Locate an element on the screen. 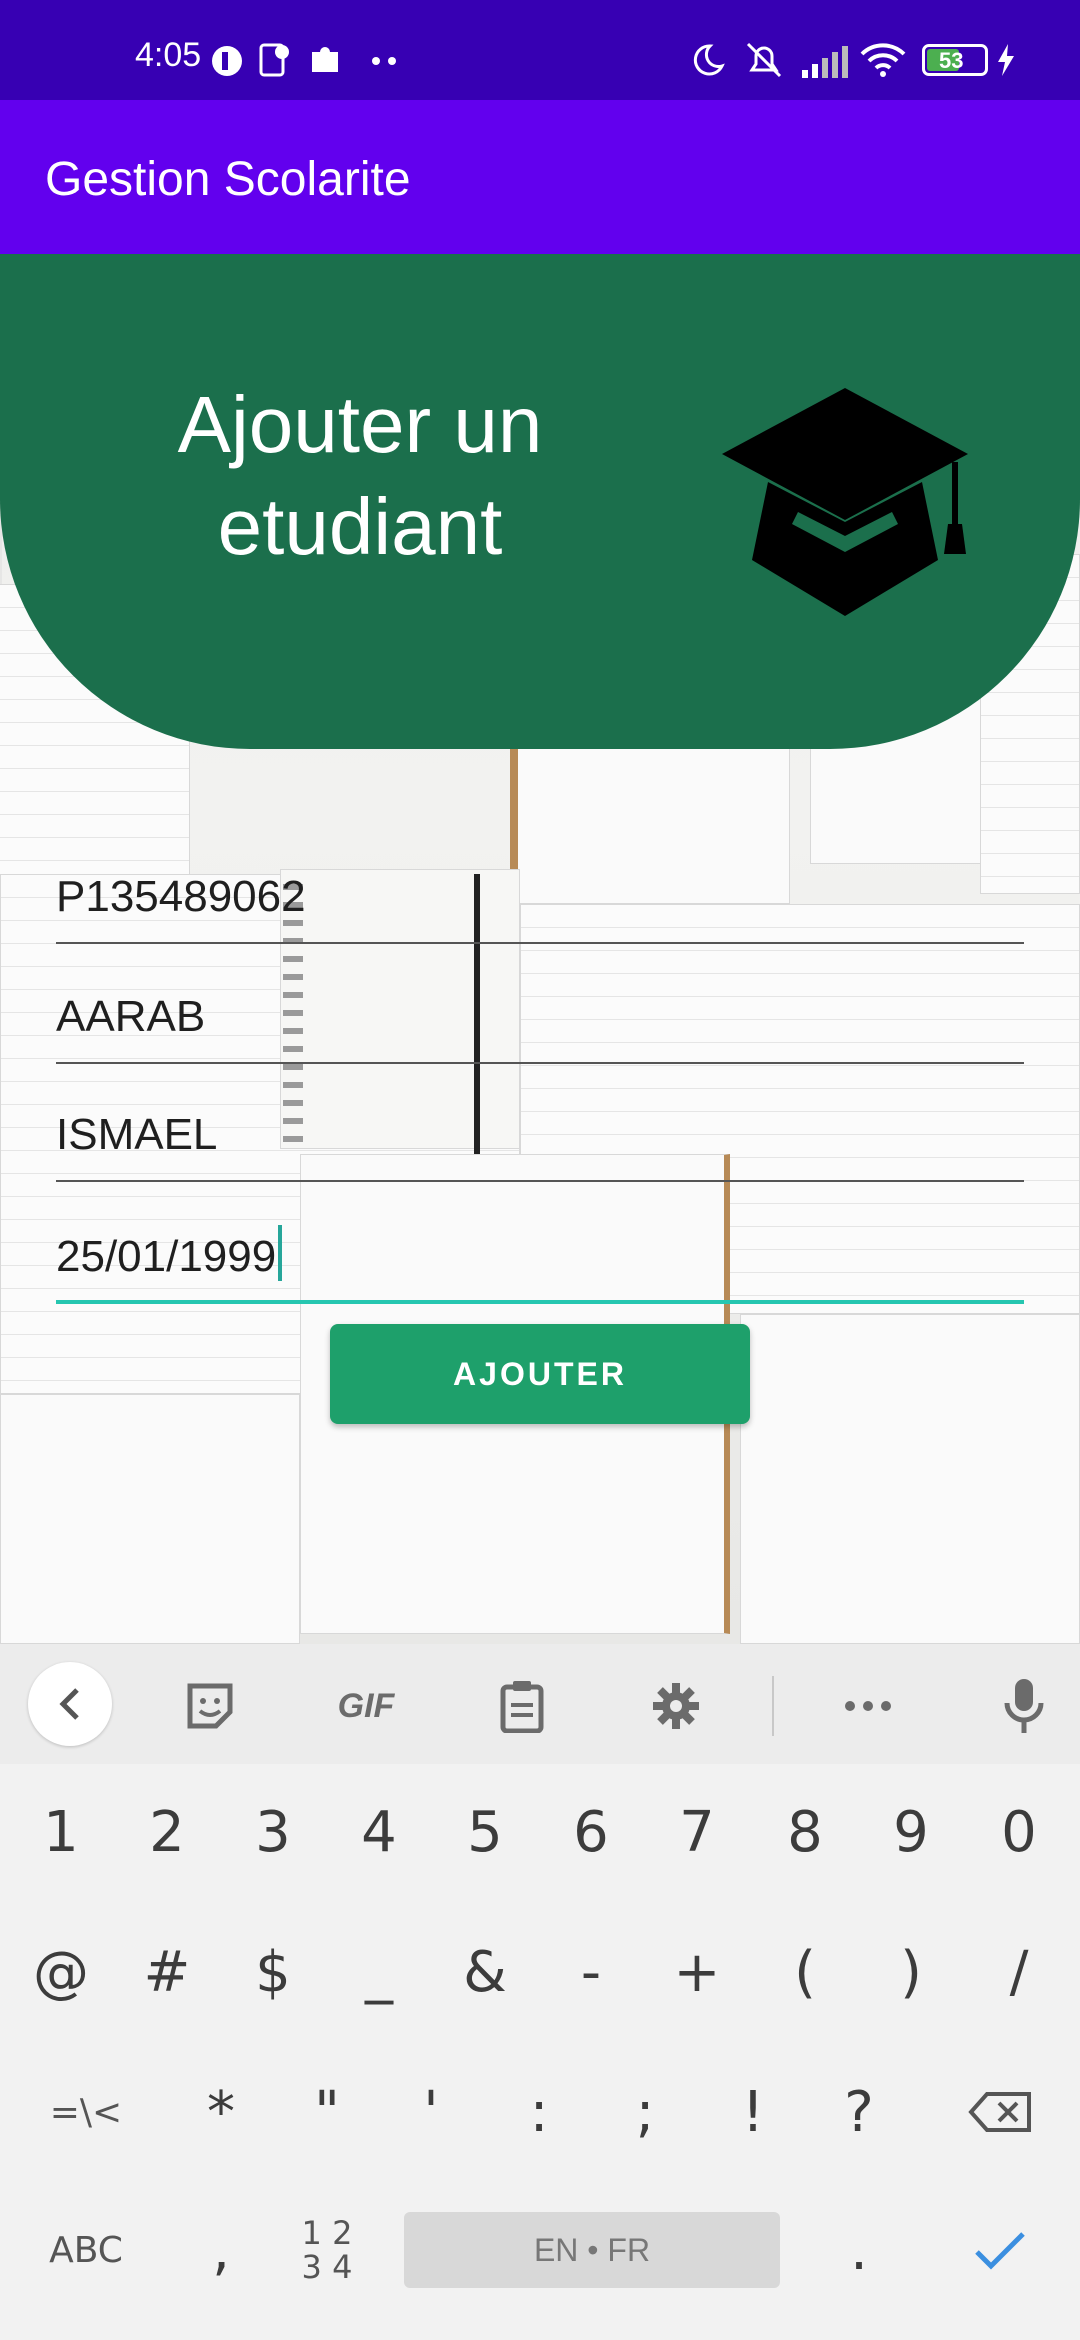  chevron-left-icon is located at coordinates (69, 1704).